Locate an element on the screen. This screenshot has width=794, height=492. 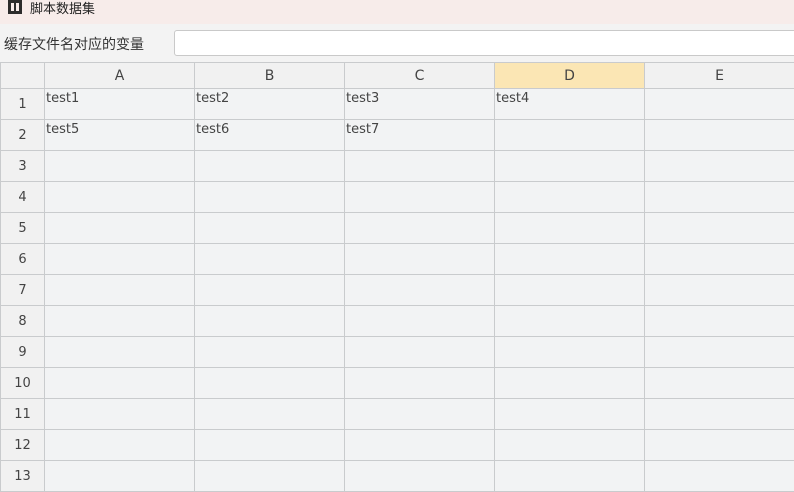
grid-cell: test5 is located at coordinates (120, 135).